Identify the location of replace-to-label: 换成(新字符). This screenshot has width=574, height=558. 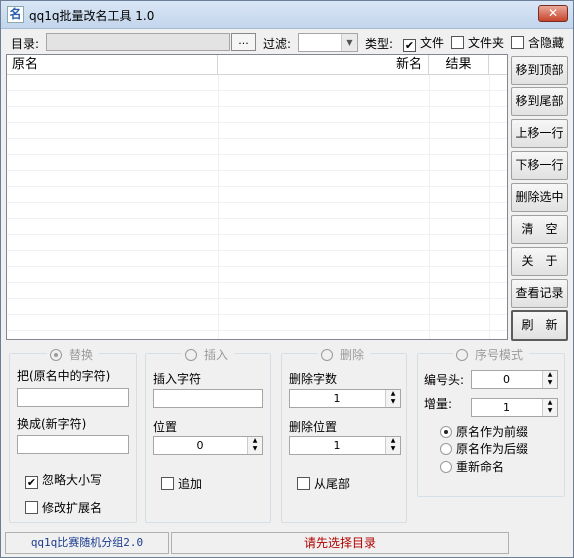
(52, 424).